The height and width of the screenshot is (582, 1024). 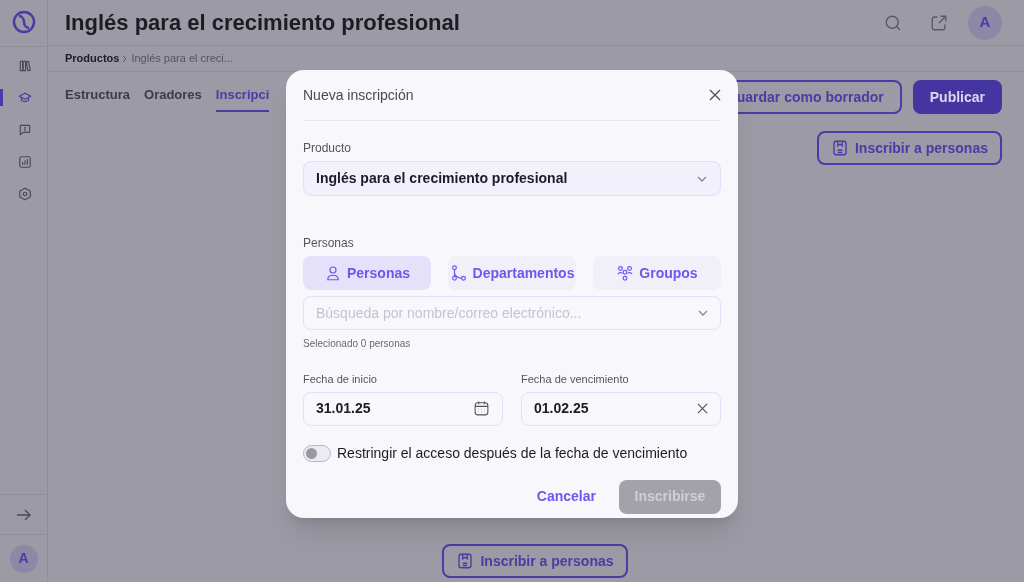 What do you see at coordinates (702, 408) in the screenshot?
I see `clear-icon` at bounding box center [702, 408].